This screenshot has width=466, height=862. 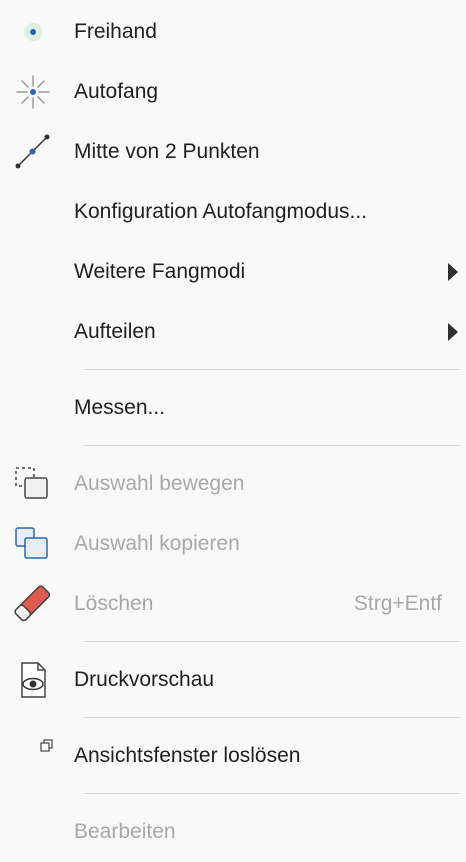 What do you see at coordinates (114, 603) in the screenshot?
I see `menu-item-label: Löschen` at bounding box center [114, 603].